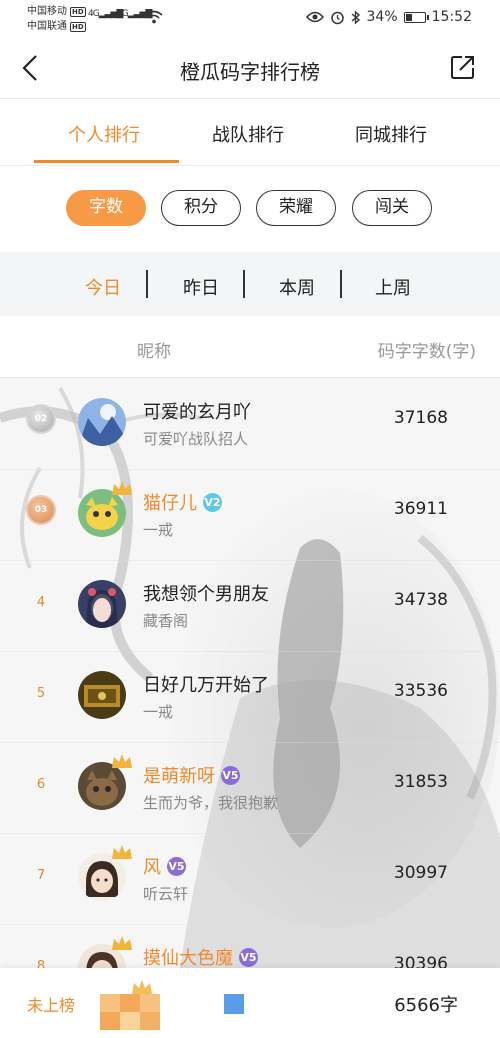  What do you see at coordinates (51, 1005) in the screenshot?
I see `my-rank-status: 未上榜` at bounding box center [51, 1005].